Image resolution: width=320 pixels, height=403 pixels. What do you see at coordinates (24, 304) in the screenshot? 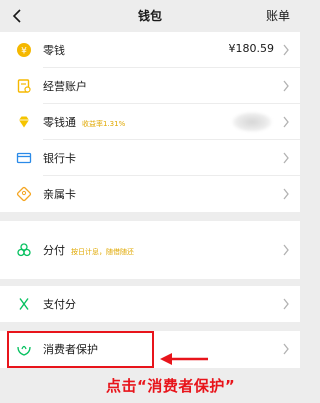
I see `pay-score-icon` at bounding box center [24, 304].